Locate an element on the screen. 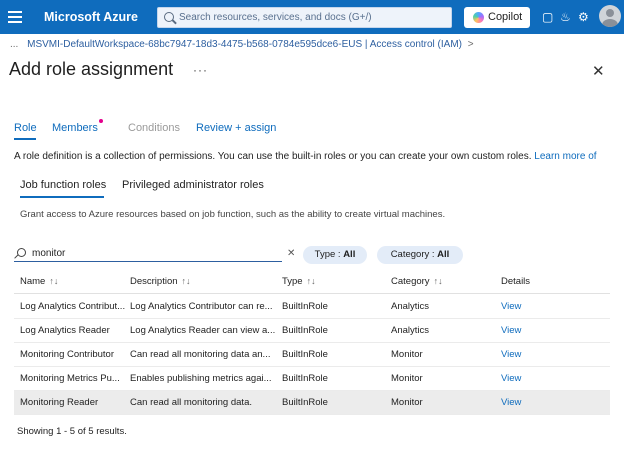 Image resolution: width=624 pixels, height=476 pixels. results-count: Showing 1 - 5 of 5 results. is located at coordinates (72, 431).